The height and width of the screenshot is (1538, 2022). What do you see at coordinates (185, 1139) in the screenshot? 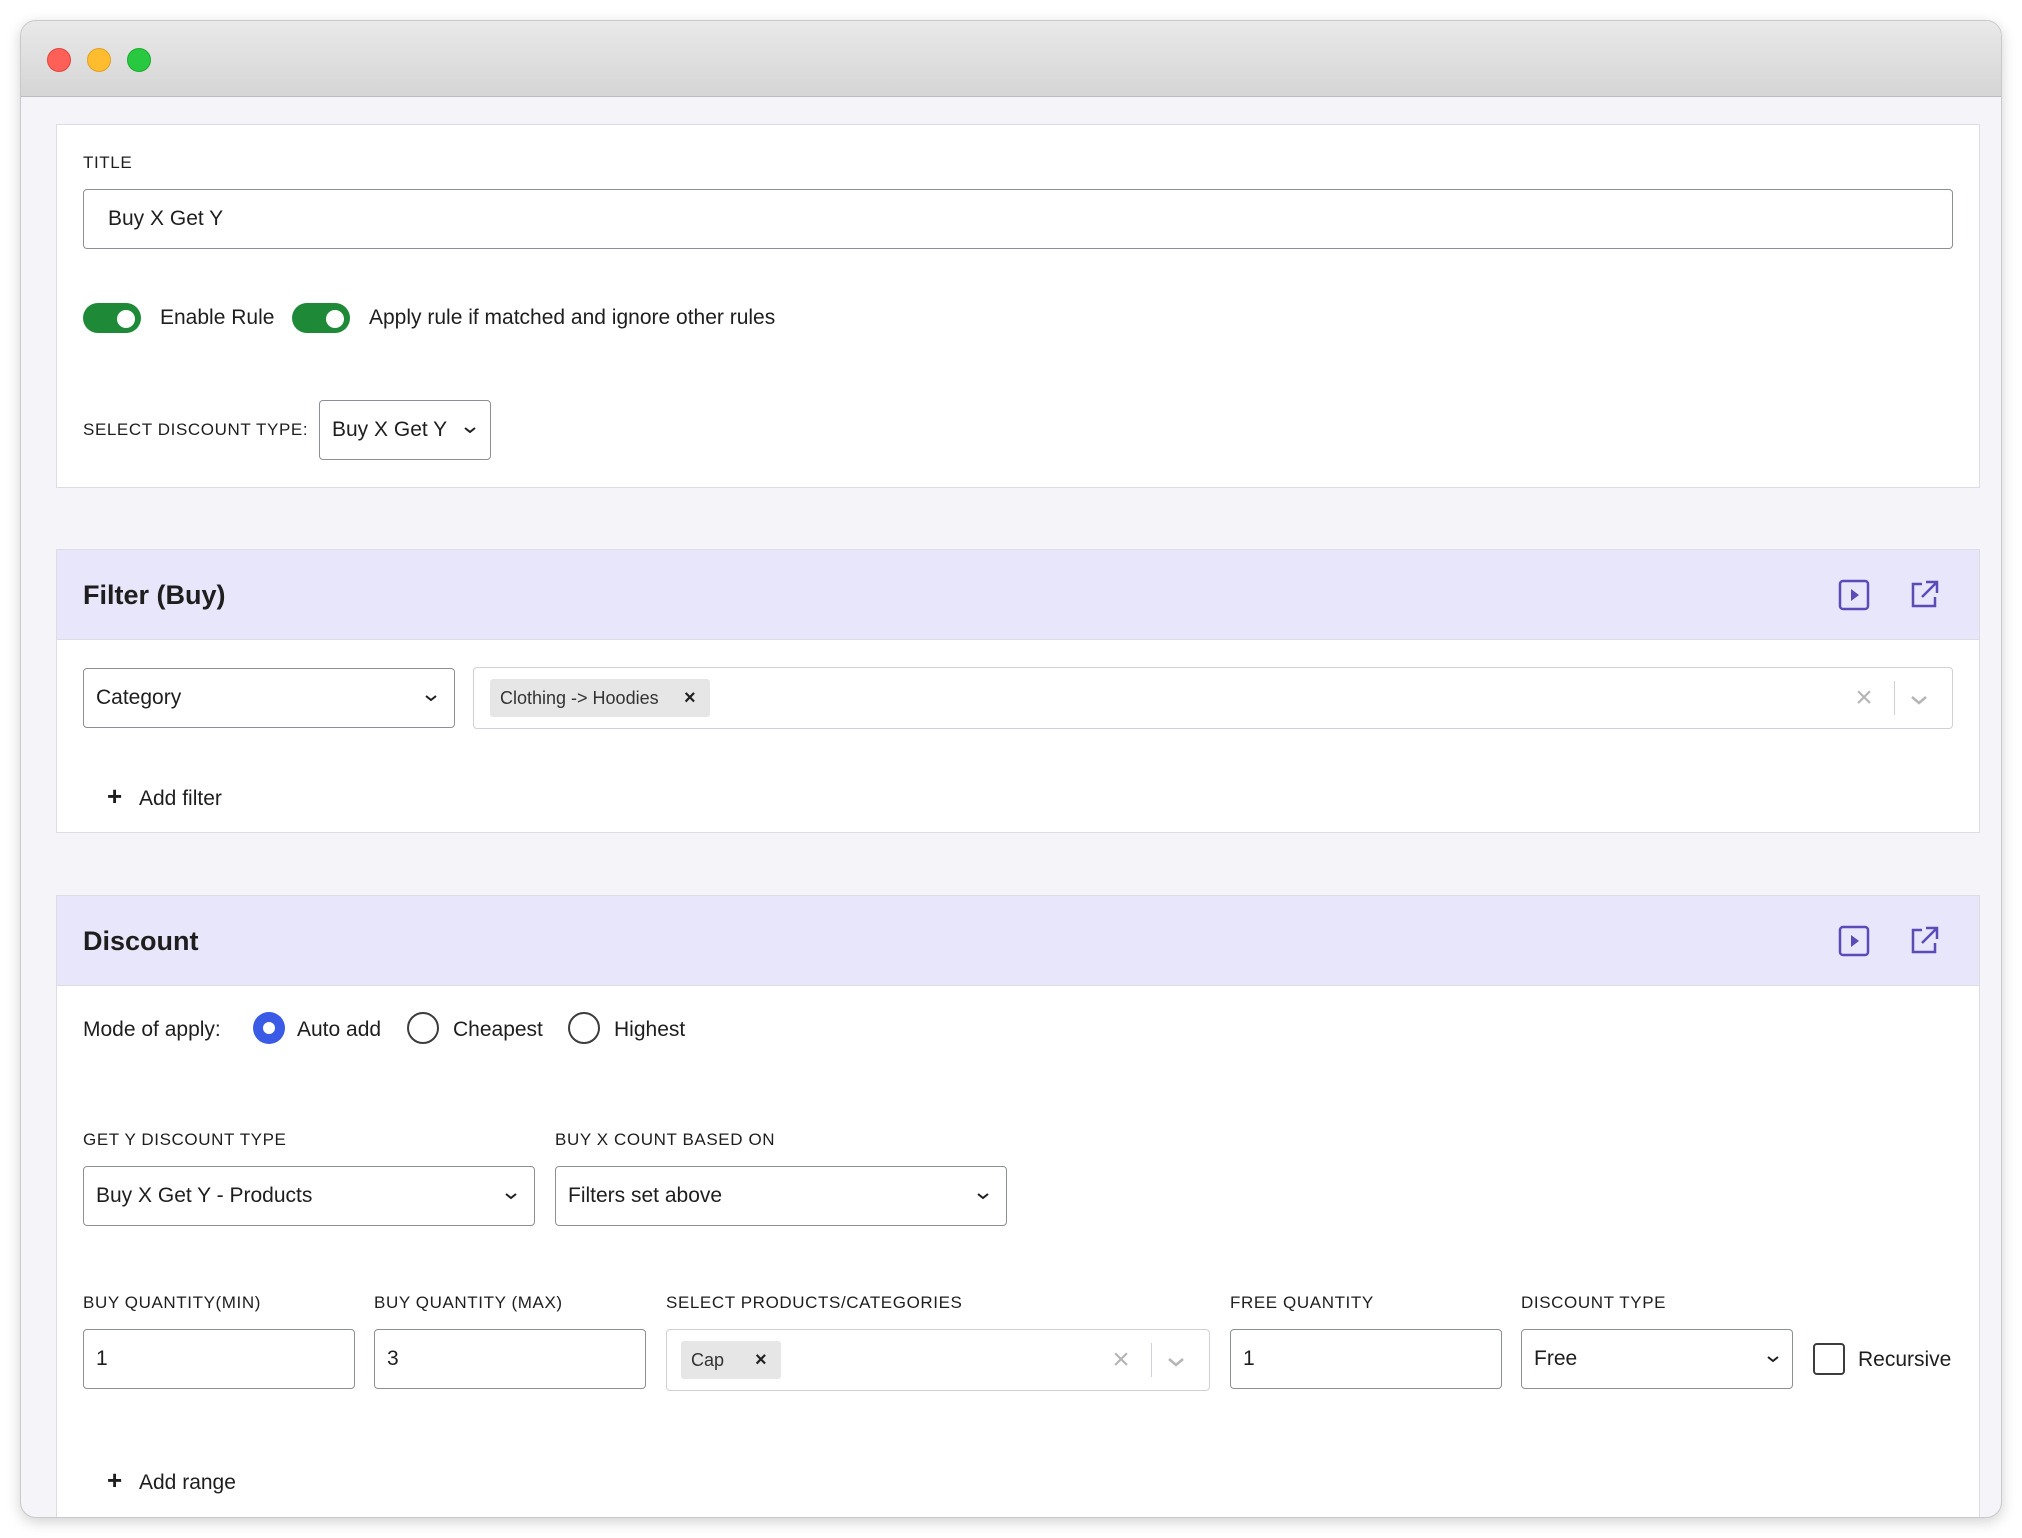
I see `get-y-type-label: GET Y DISCOUNT TYPE` at bounding box center [185, 1139].